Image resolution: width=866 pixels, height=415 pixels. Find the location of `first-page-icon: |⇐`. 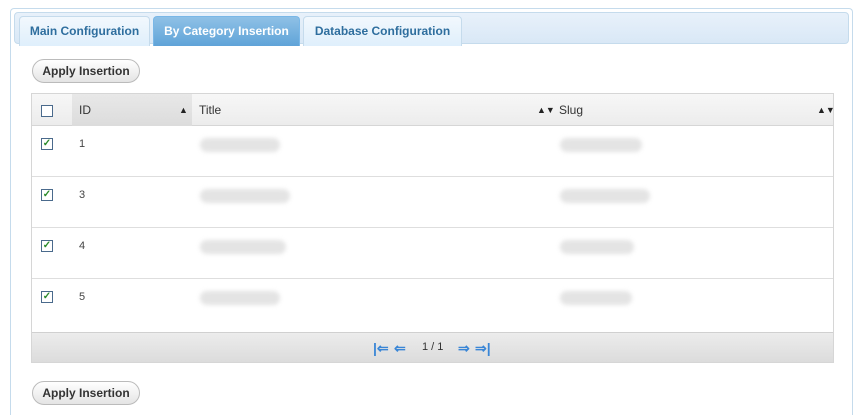

first-page-icon: |⇐ is located at coordinates (381, 348).